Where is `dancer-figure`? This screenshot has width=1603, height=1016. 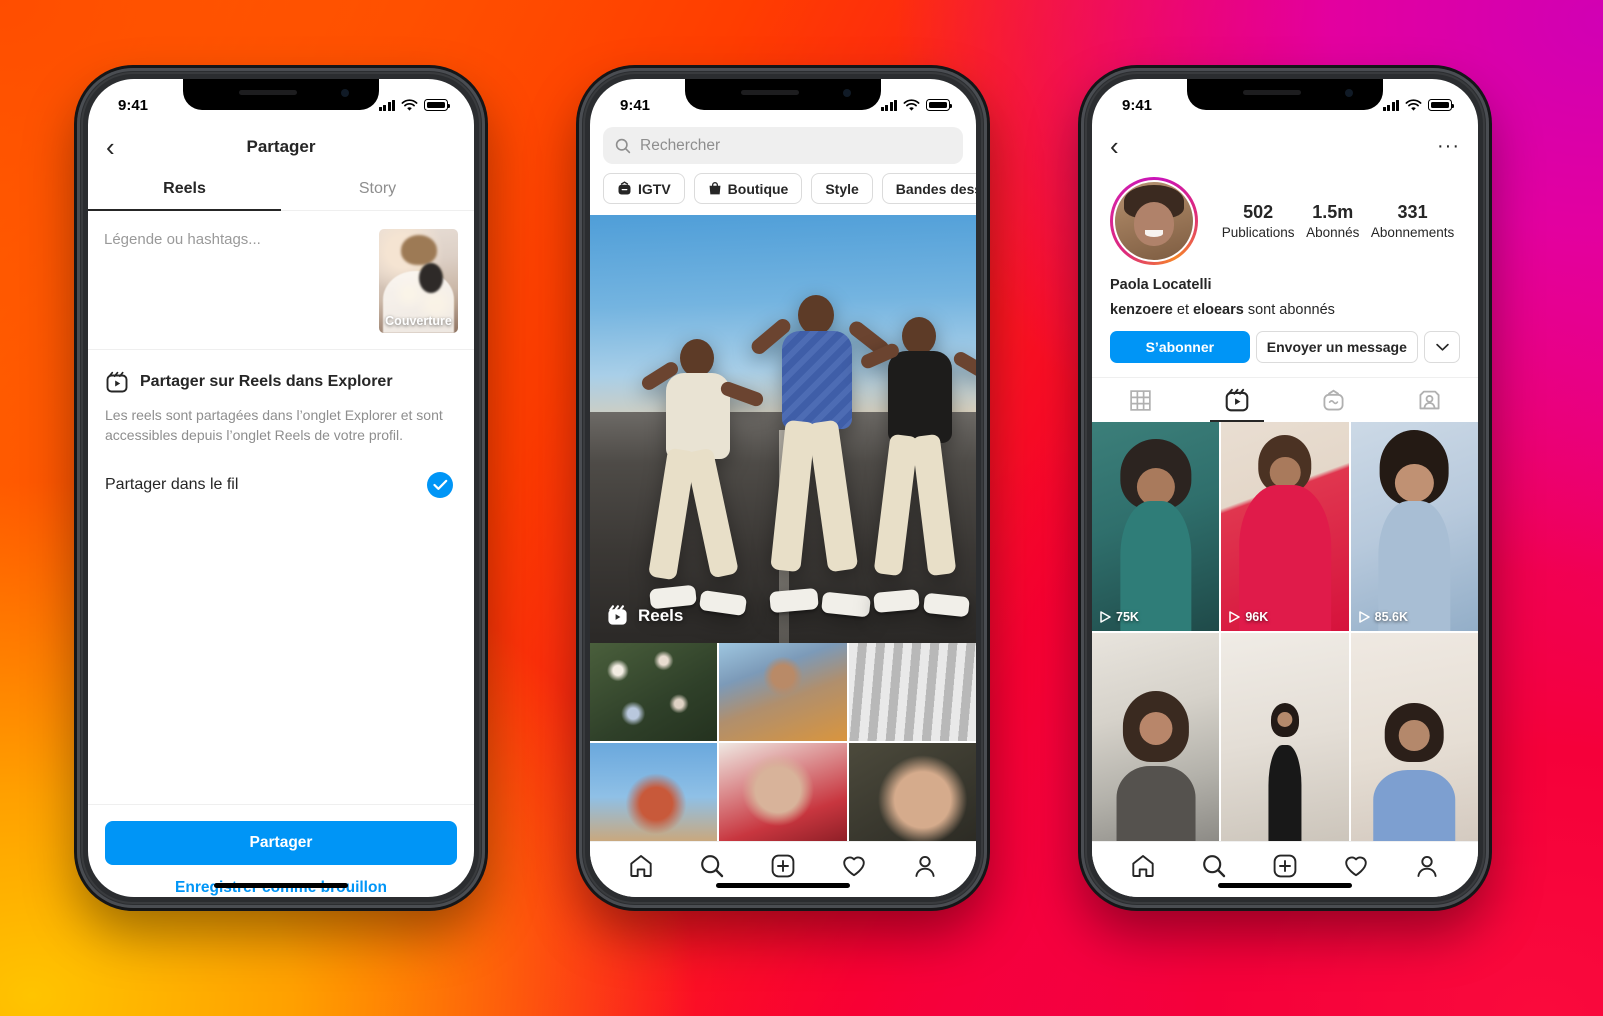
dancer-figure is located at coordinates (701, 467).